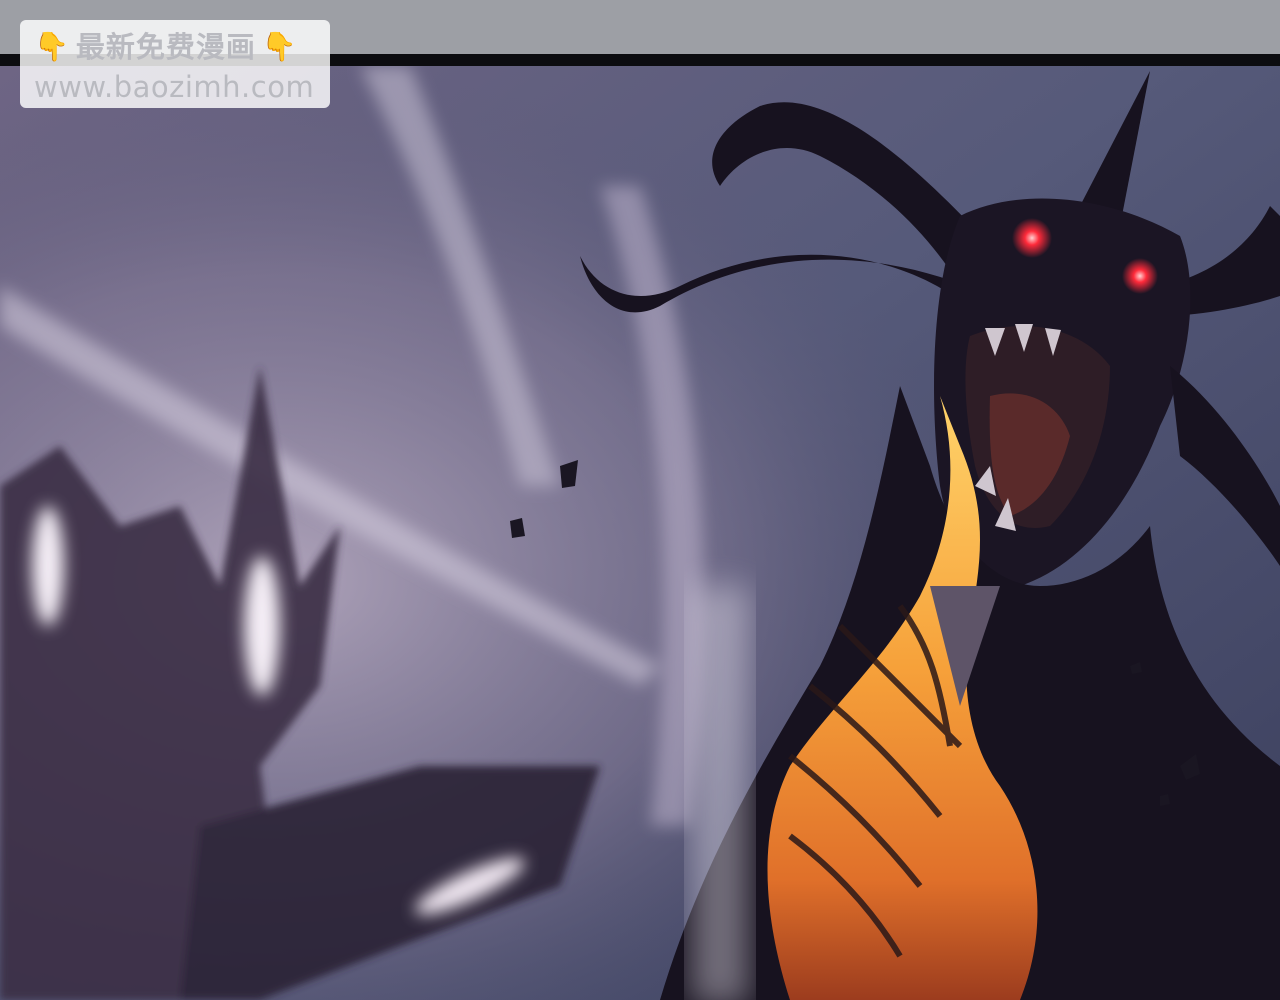 The height and width of the screenshot is (1000, 1280). Describe the element at coordinates (165, 47) in the screenshot. I see `watermark-title: 最新免费漫画` at that location.